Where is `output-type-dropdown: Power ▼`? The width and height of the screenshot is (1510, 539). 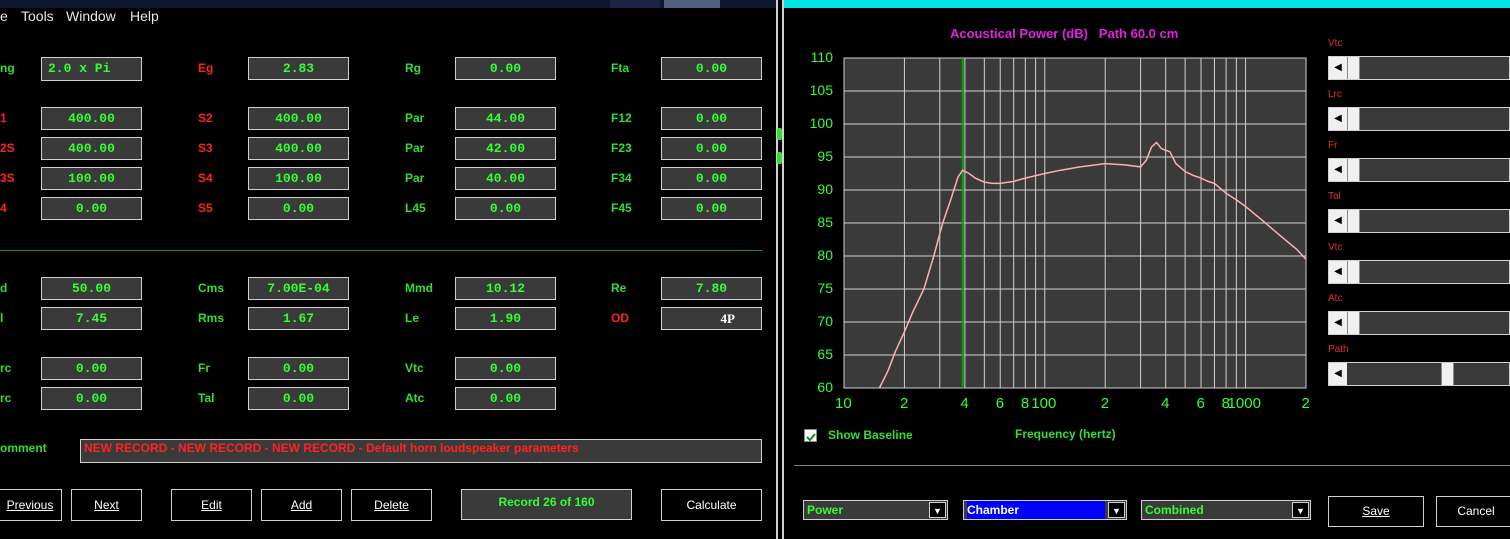 output-type-dropdown: Power ▼ is located at coordinates (875, 510).